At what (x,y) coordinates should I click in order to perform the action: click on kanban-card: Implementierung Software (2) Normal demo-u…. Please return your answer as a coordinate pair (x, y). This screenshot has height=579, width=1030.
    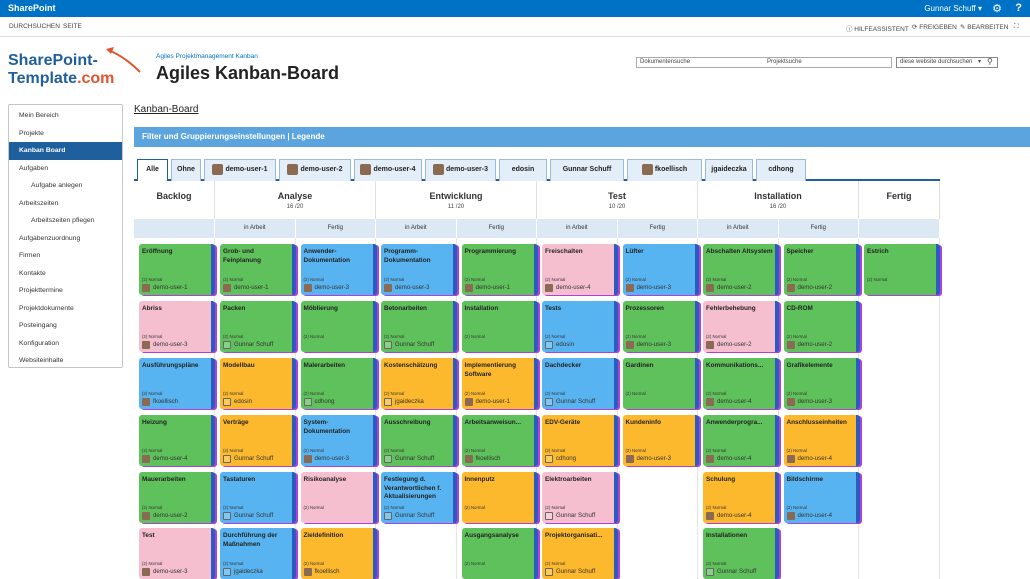
    Looking at the image, I should click on (499, 383).